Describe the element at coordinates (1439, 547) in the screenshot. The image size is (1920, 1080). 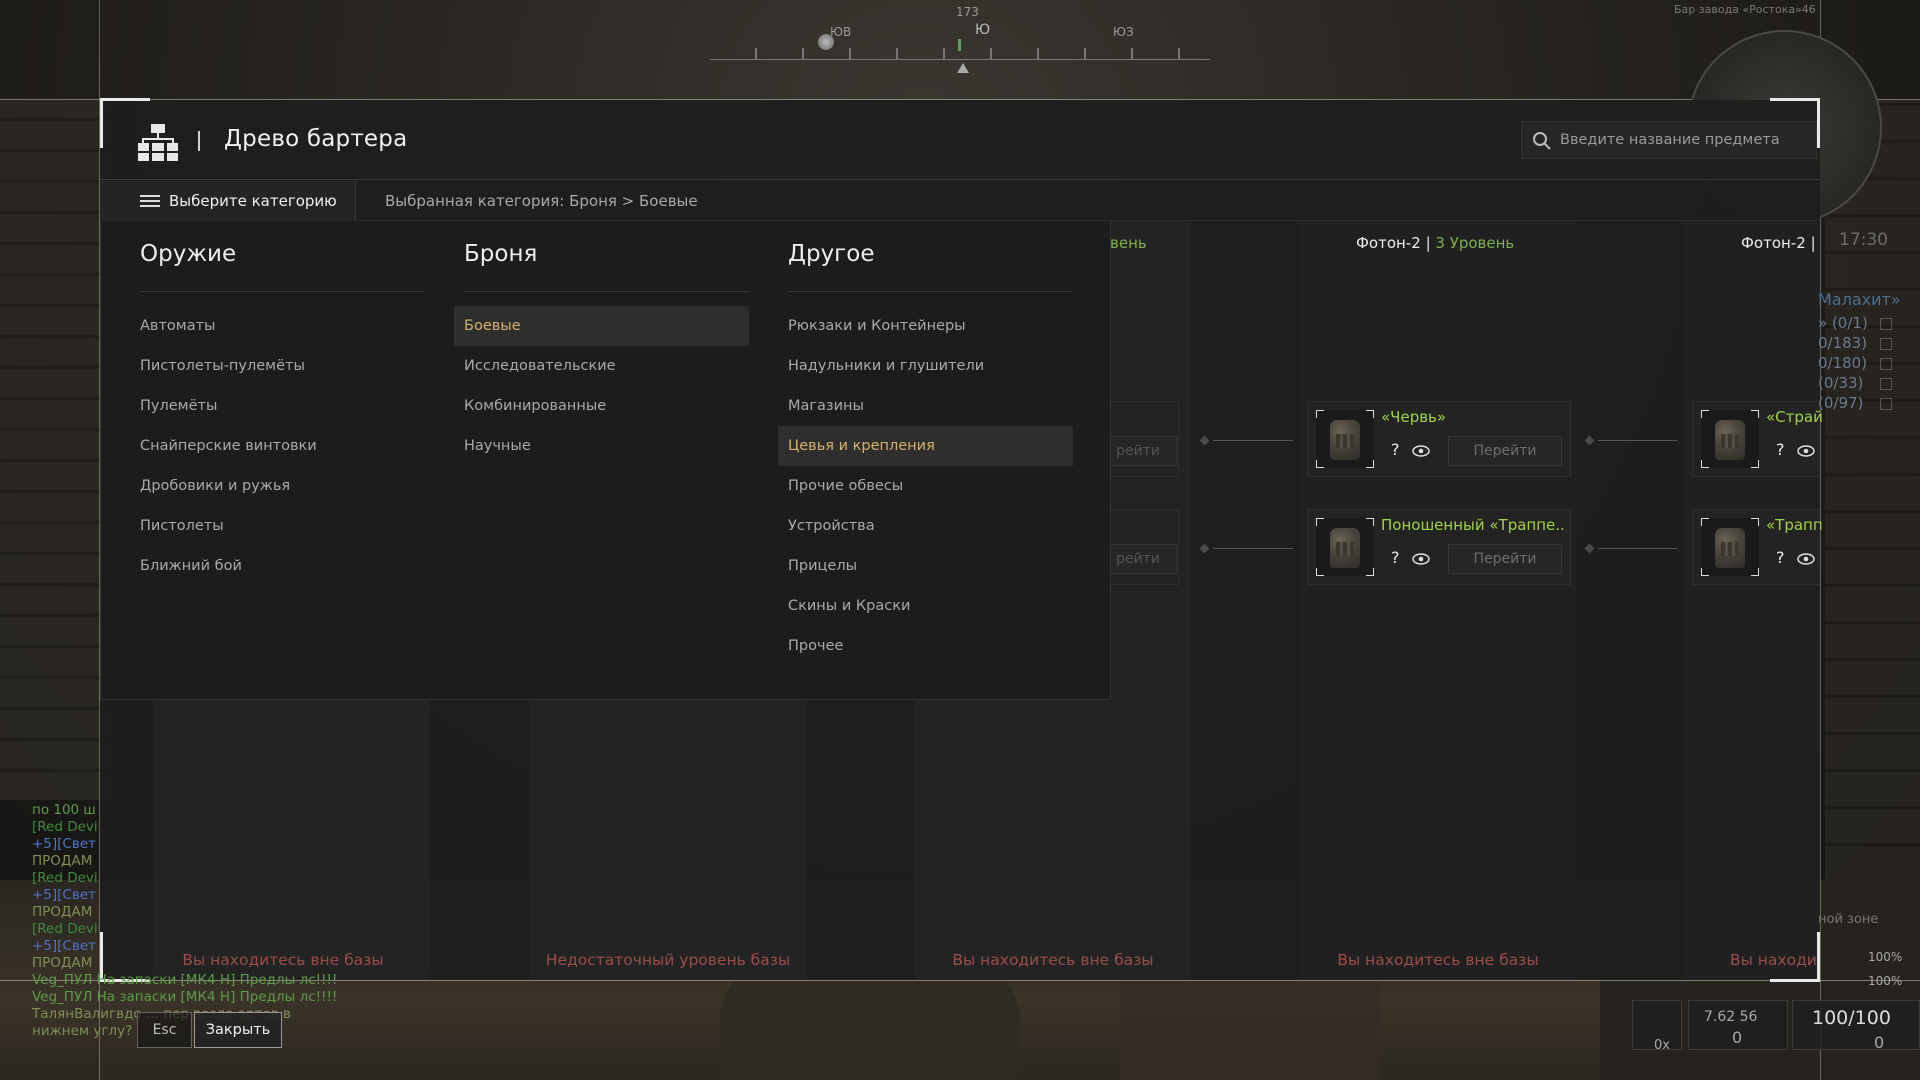
I see `item-card-worn-trapper: Поношенный «Траппе.. ? Перейти` at that location.